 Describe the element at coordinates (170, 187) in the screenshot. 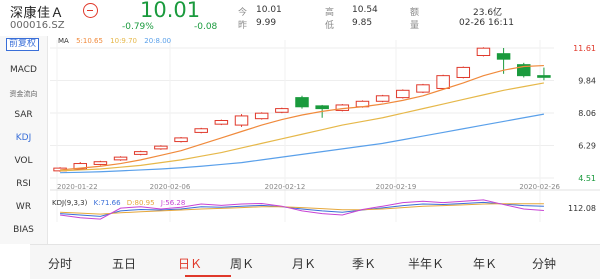

I see `date-axis-label: 2020-02-06` at that location.